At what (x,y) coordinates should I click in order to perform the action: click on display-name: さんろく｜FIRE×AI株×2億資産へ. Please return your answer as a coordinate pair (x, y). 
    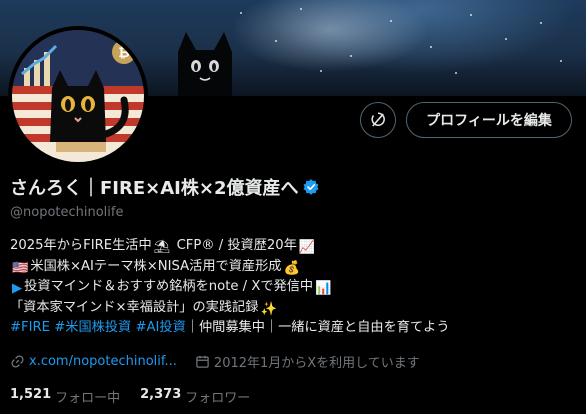
    Looking at the image, I should click on (154, 188).